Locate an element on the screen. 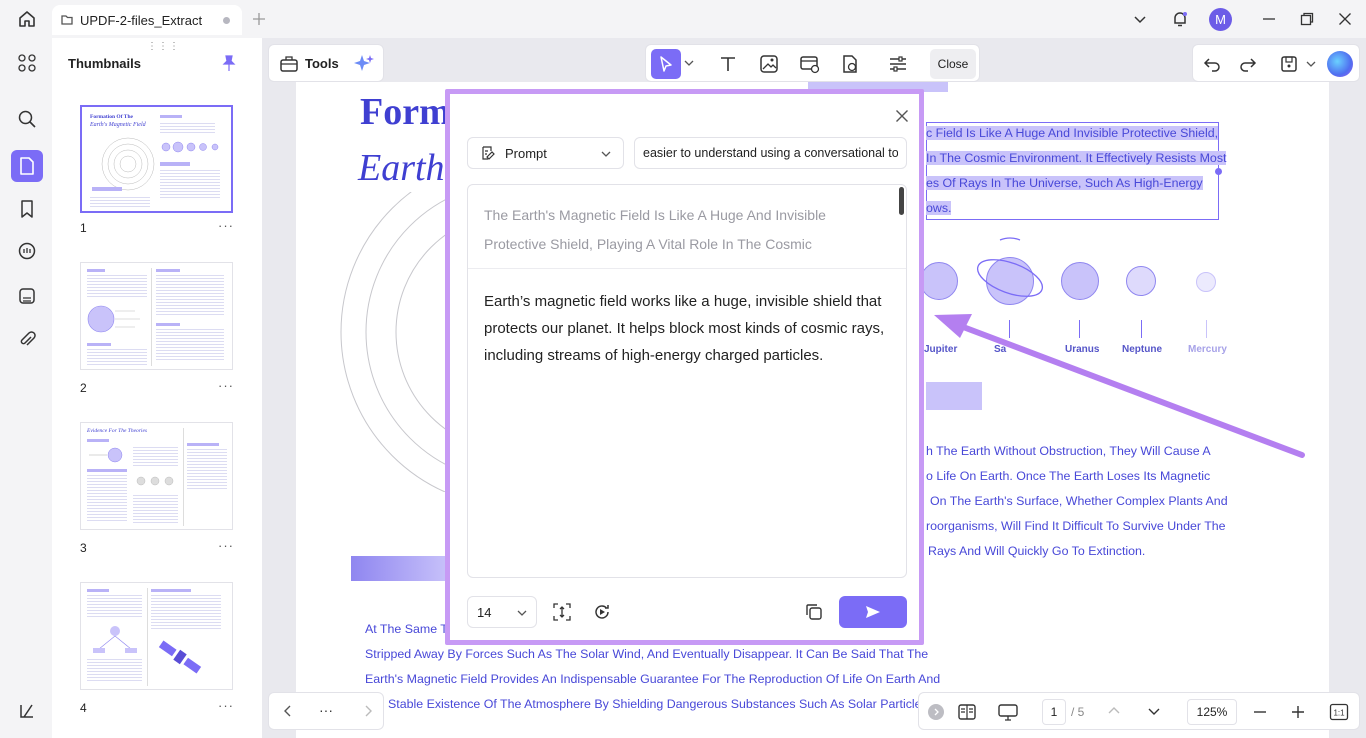  more-button: ··· is located at coordinates (326, 710).